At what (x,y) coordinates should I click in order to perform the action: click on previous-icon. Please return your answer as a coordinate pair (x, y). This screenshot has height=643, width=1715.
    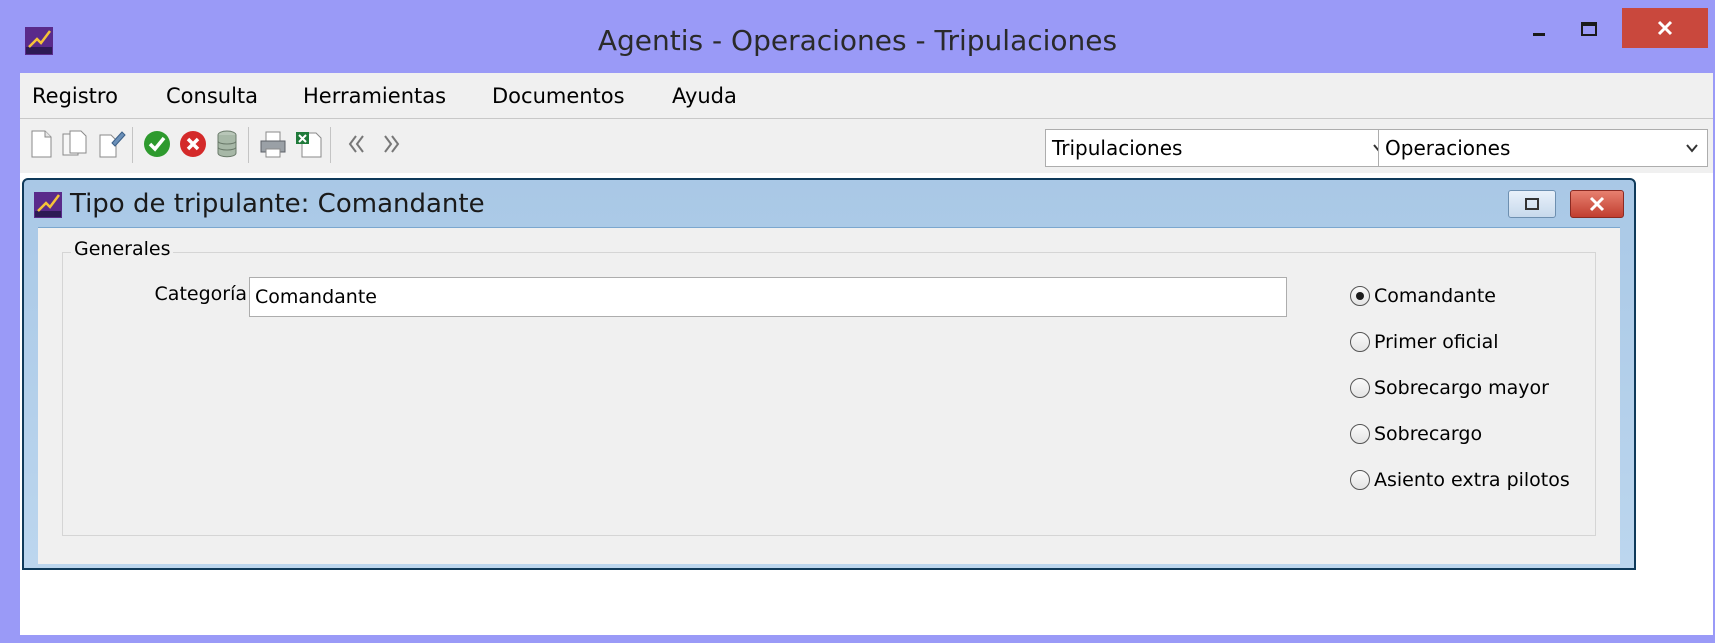
    Looking at the image, I should click on (357, 144).